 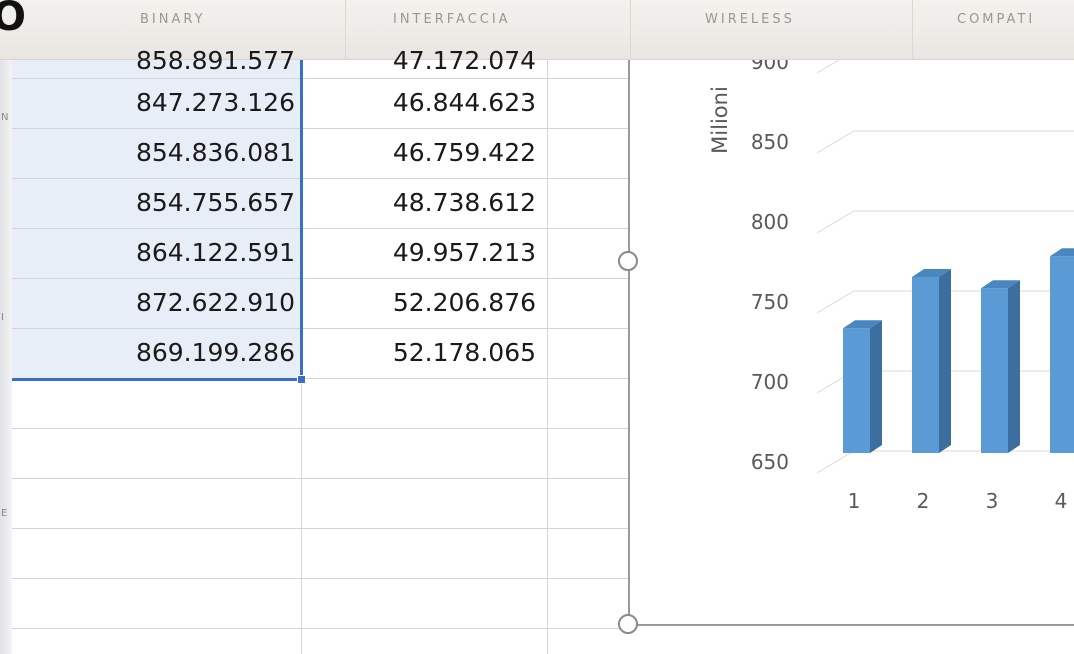 What do you see at coordinates (770, 382) in the screenshot?
I see `y-tick-label: 700` at bounding box center [770, 382].